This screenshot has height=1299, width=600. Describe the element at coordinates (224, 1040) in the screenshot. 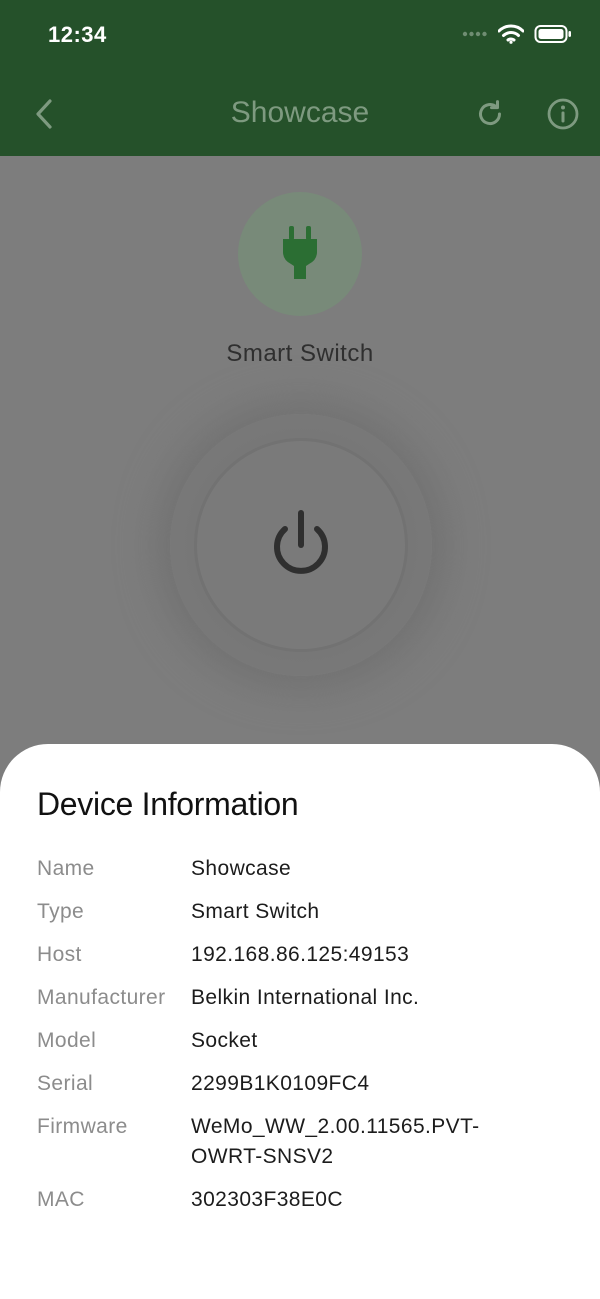

I see `info-value: Socket` at that location.